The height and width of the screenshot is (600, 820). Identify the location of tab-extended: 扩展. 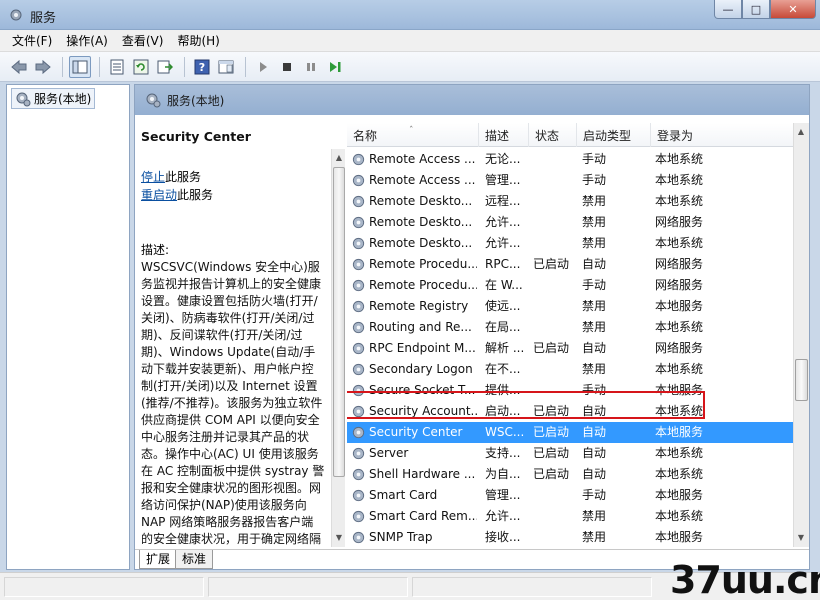
(158, 559).